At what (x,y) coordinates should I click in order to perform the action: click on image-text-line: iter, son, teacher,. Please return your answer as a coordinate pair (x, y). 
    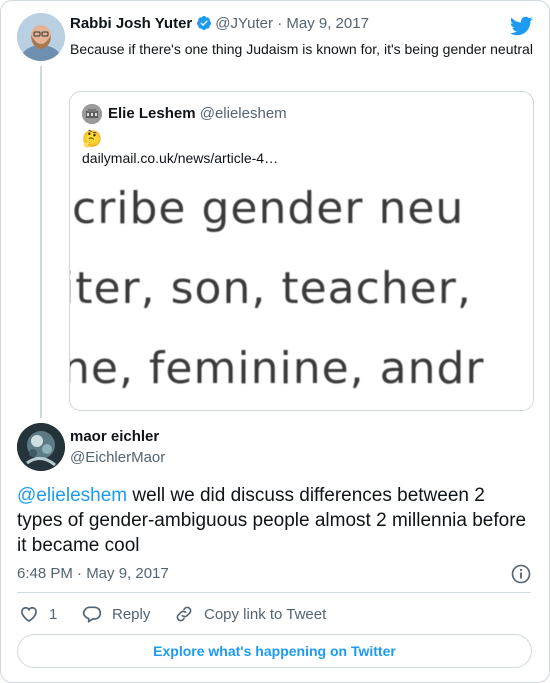
    Looking at the image, I should click on (271, 288).